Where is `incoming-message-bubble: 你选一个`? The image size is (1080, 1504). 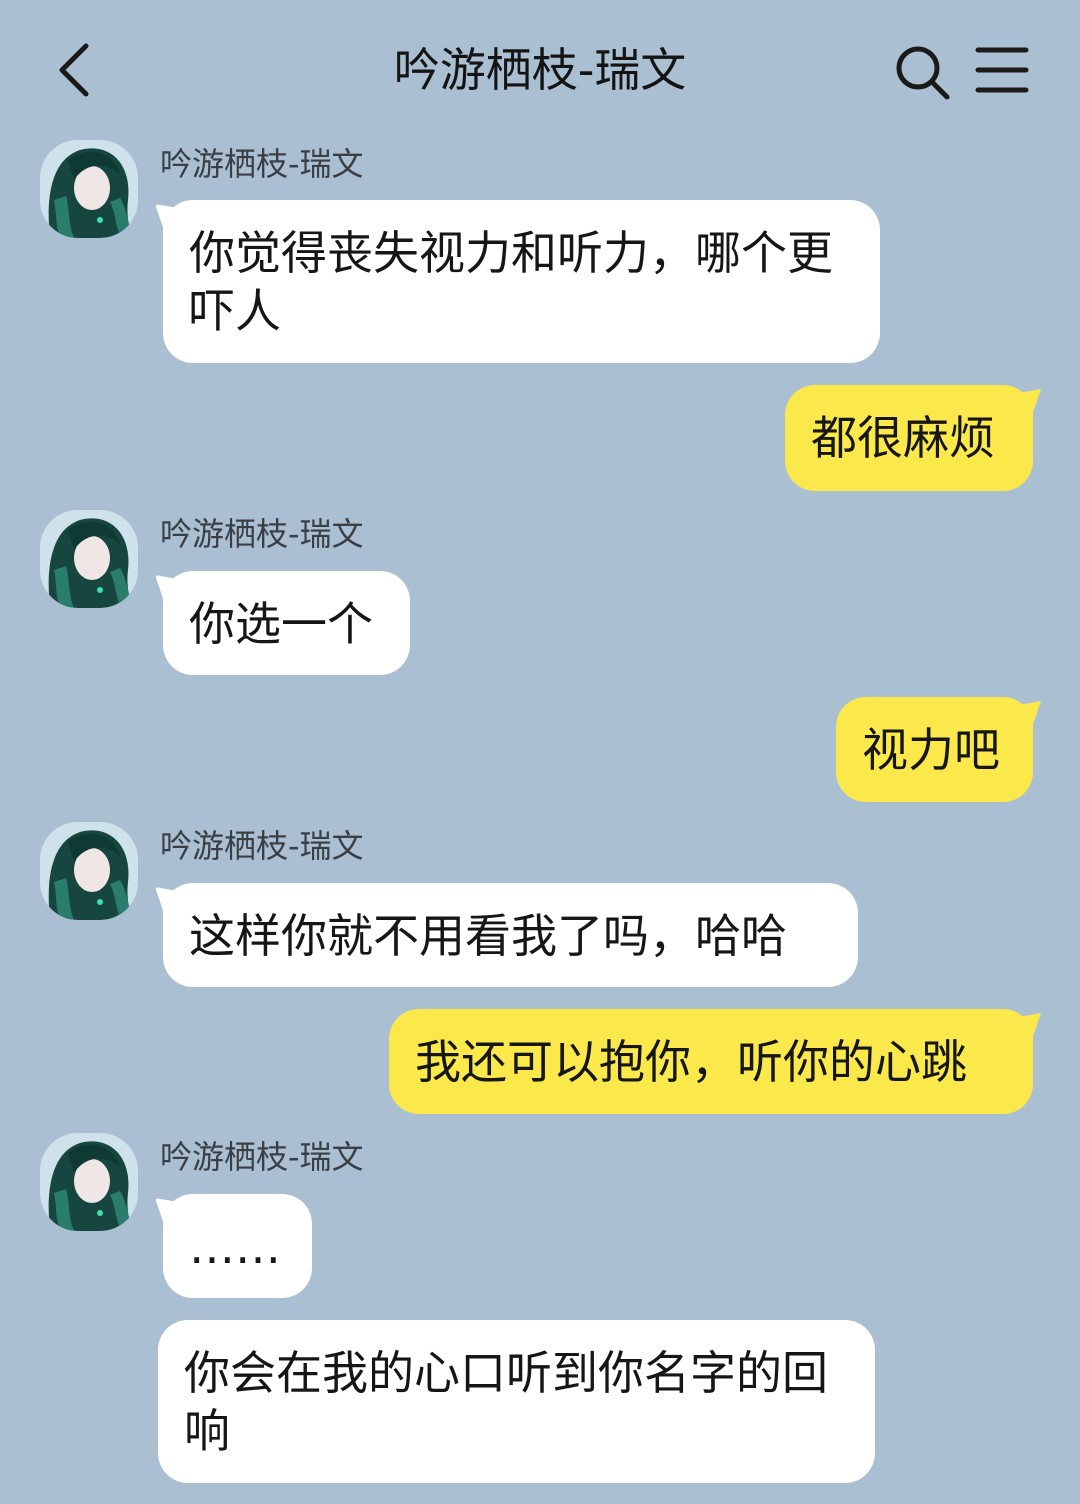 incoming-message-bubble: 你选一个 is located at coordinates (286, 623).